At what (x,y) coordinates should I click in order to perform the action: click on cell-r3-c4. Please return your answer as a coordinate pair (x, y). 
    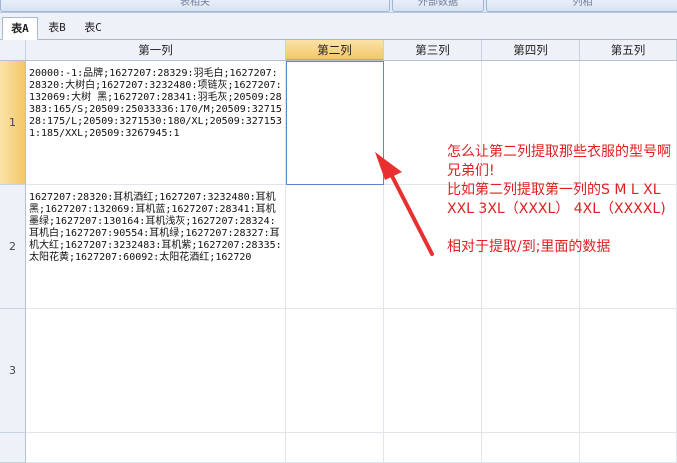
    Looking at the image, I should click on (531, 371).